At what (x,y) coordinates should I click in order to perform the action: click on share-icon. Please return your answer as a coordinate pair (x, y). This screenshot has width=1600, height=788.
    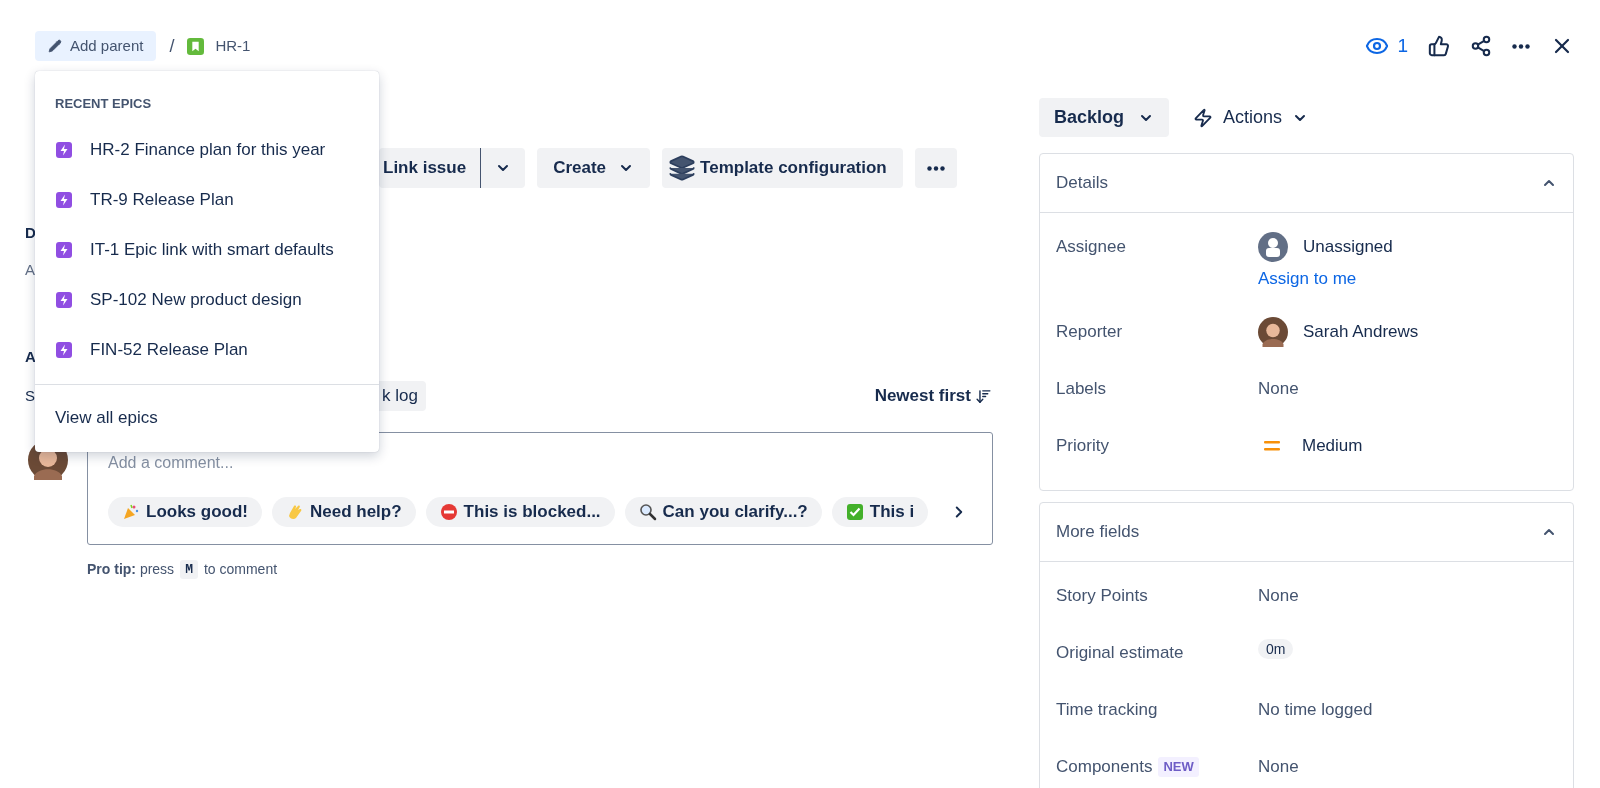
    Looking at the image, I should click on (1481, 46).